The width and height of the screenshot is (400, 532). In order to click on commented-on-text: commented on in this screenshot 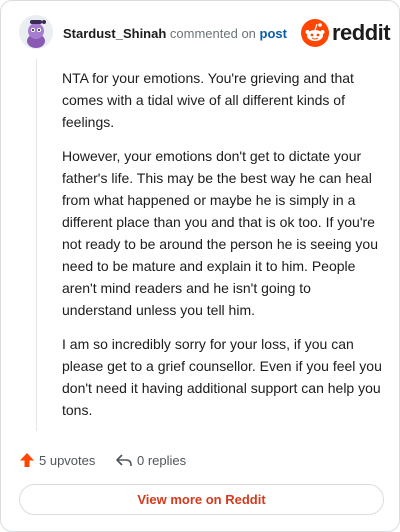, I will do `click(212, 33)`.